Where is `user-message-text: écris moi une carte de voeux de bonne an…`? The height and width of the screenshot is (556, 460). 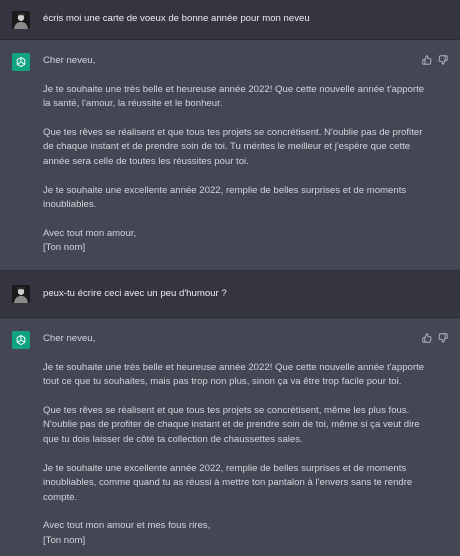
user-message-text: écris moi une carte de voeux de bonne an… is located at coordinates (176, 18).